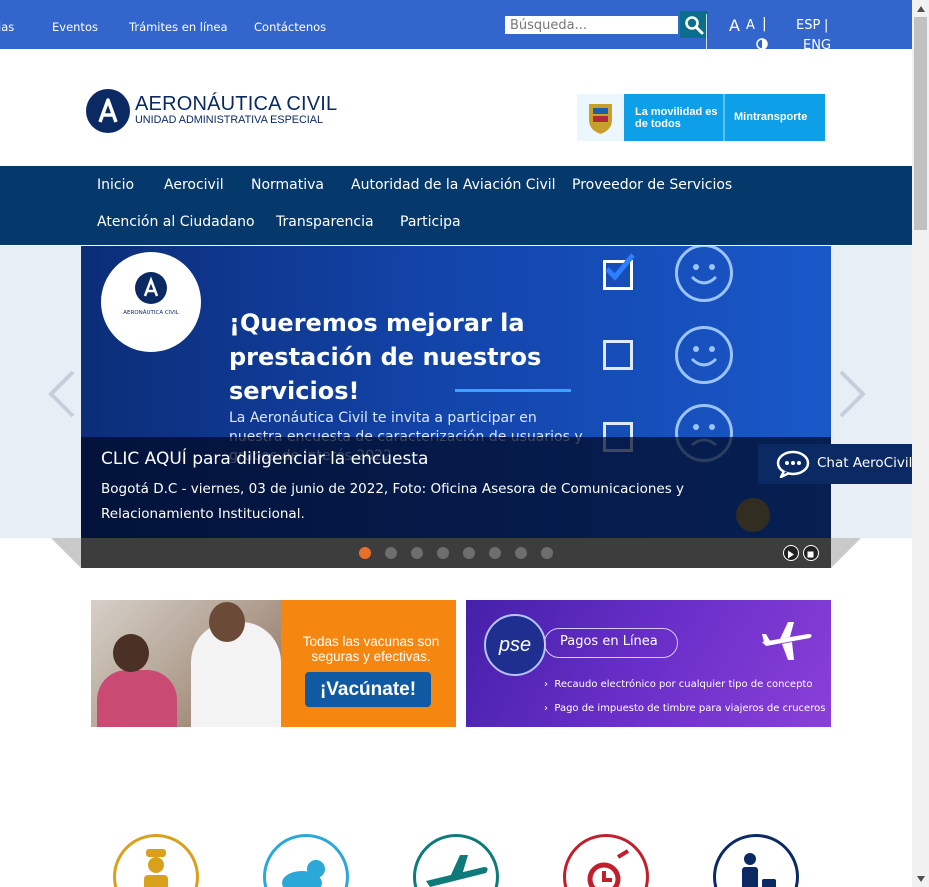 The image size is (929, 887). What do you see at coordinates (724, 117) in the screenshot?
I see `gov-divider` at bounding box center [724, 117].